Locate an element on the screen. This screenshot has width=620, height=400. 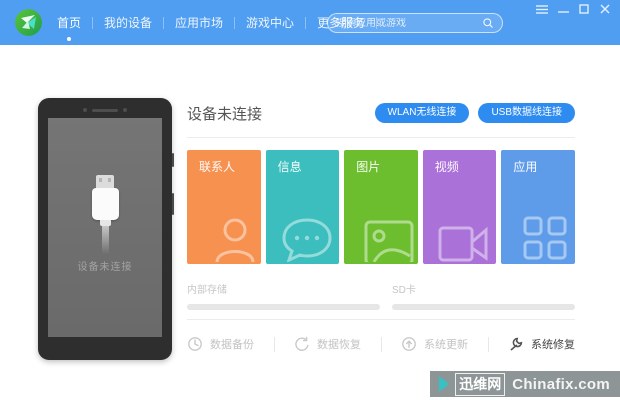
clock-icon is located at coordinates (195, 344).